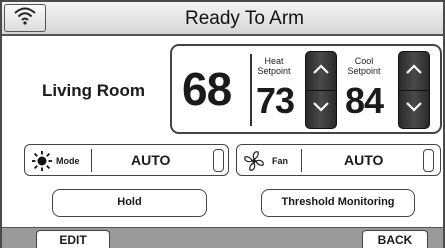 The height and width of the screenshot is (248, 445). I want to click on cool-setpoint-label: Cool Setpoint, so click(364, 66).